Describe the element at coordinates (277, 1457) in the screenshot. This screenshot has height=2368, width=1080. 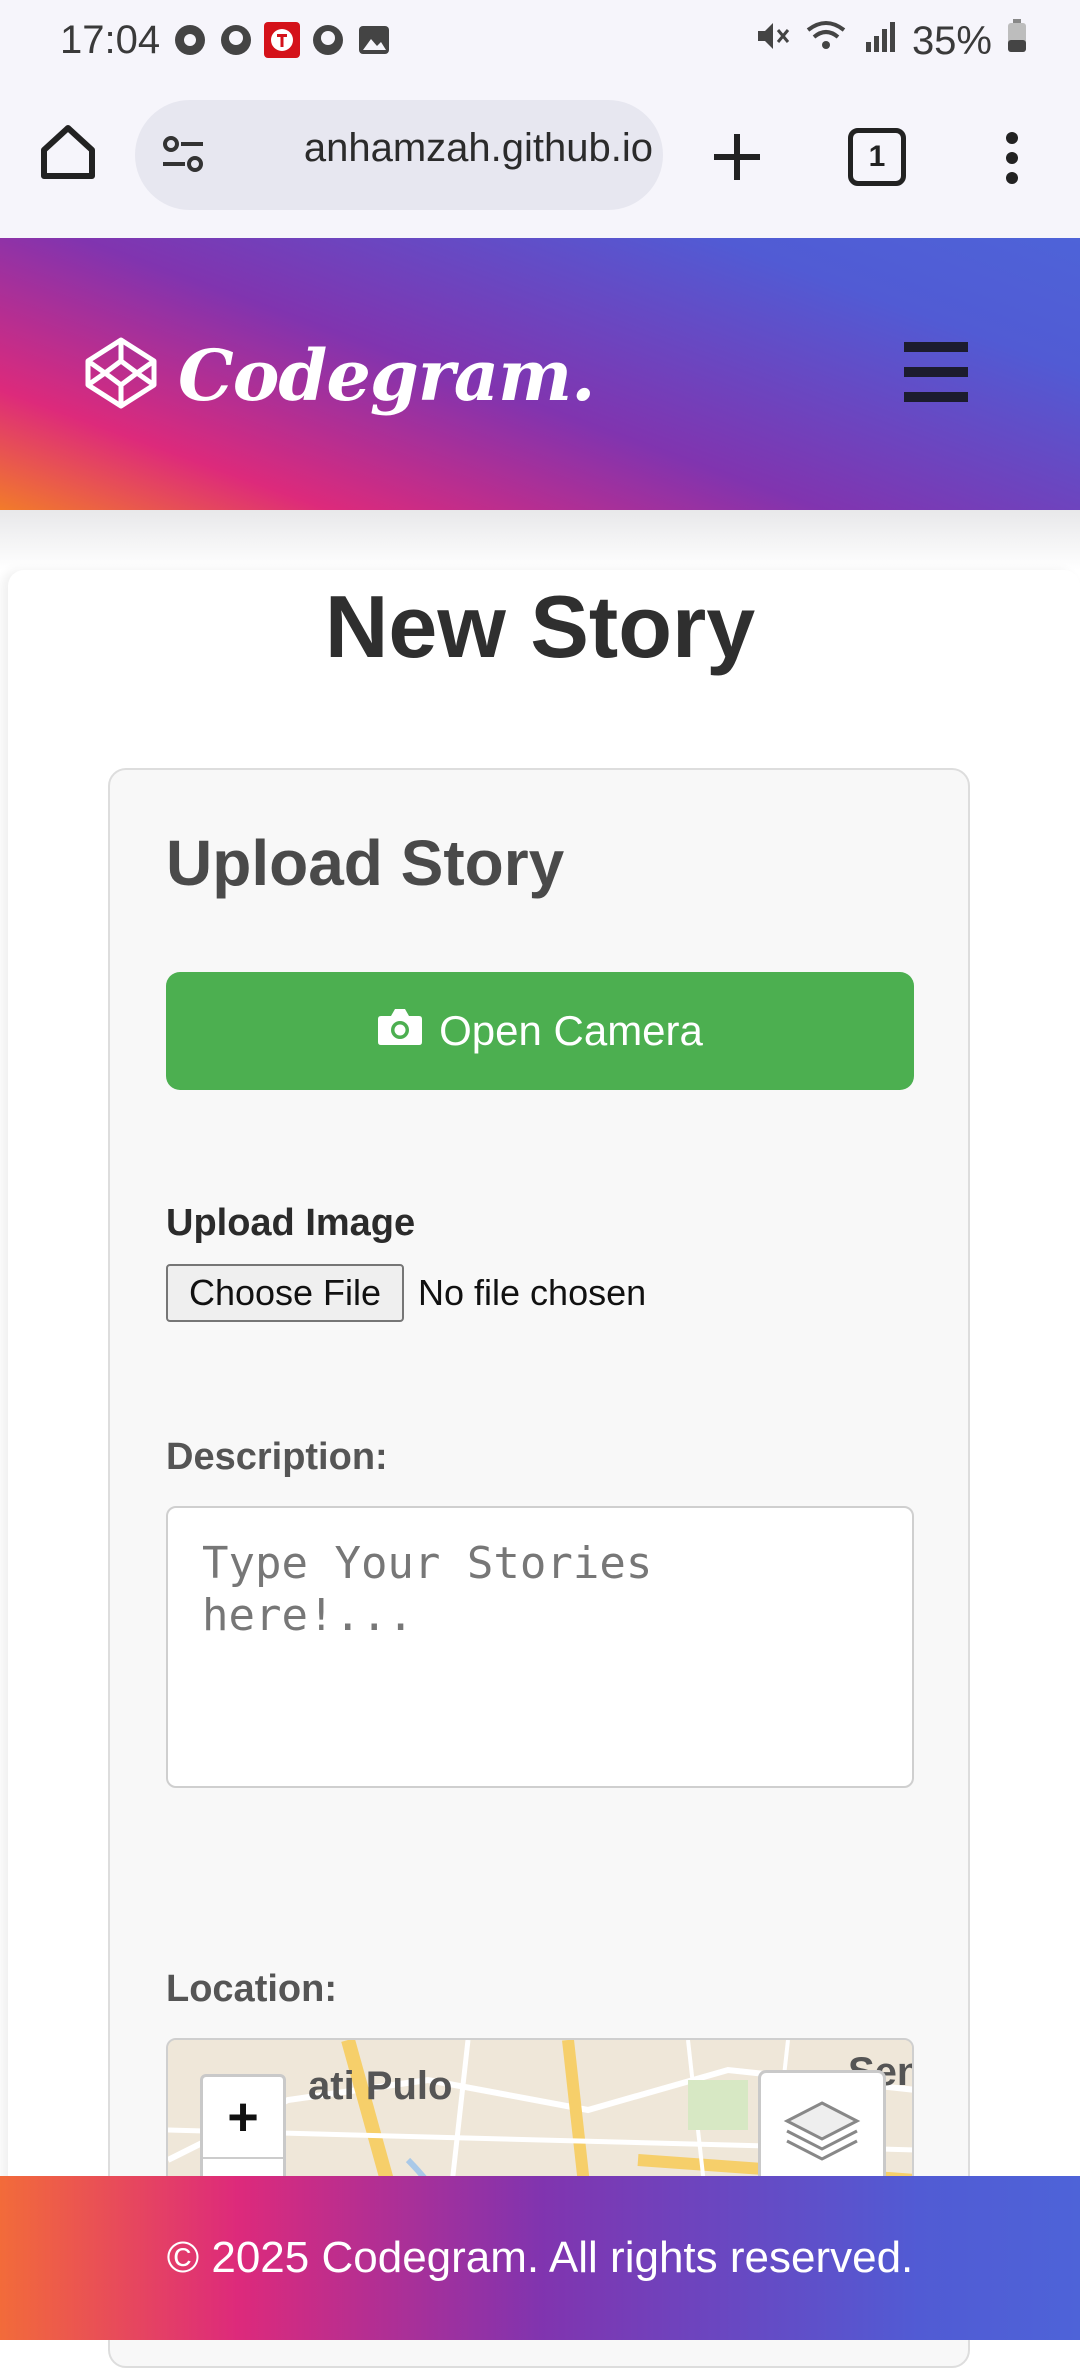
I see `description-label: Description:` at that location.